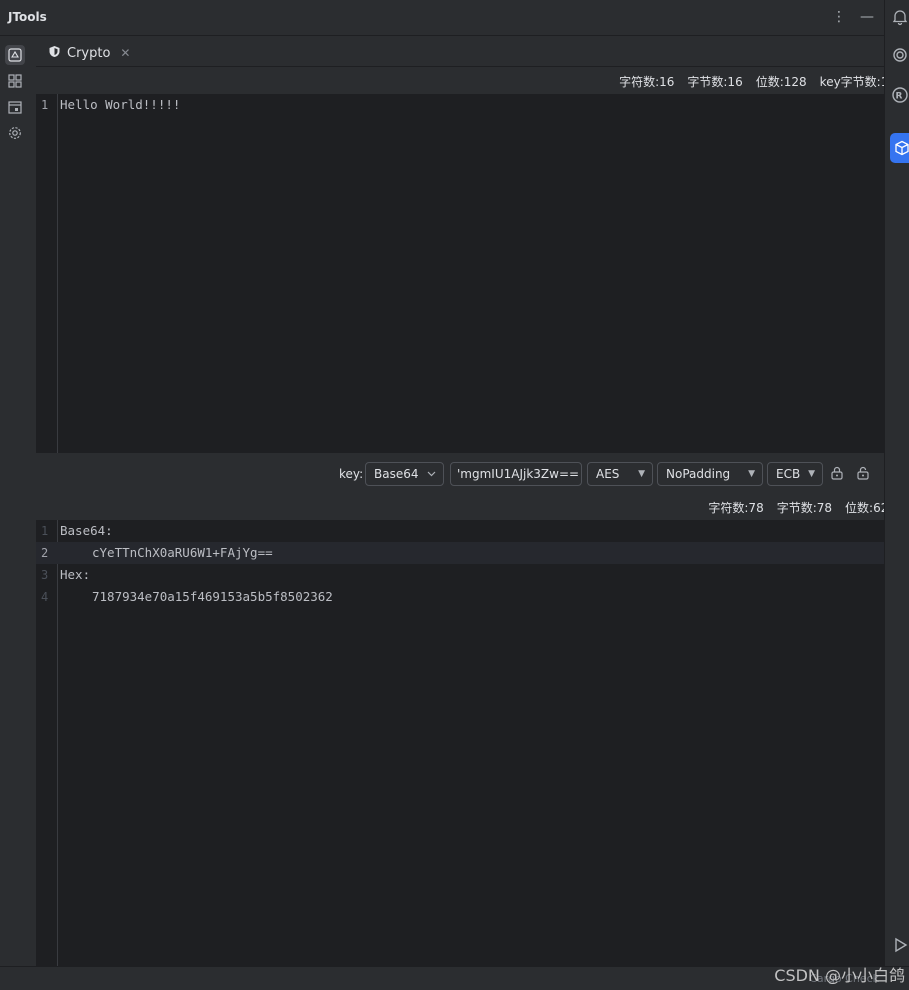 This screenshot has width=909, height=990. Describe the element at coordinates (460, 531) in the screenshot. I see `editor-line: 1 Base64:` at that location.